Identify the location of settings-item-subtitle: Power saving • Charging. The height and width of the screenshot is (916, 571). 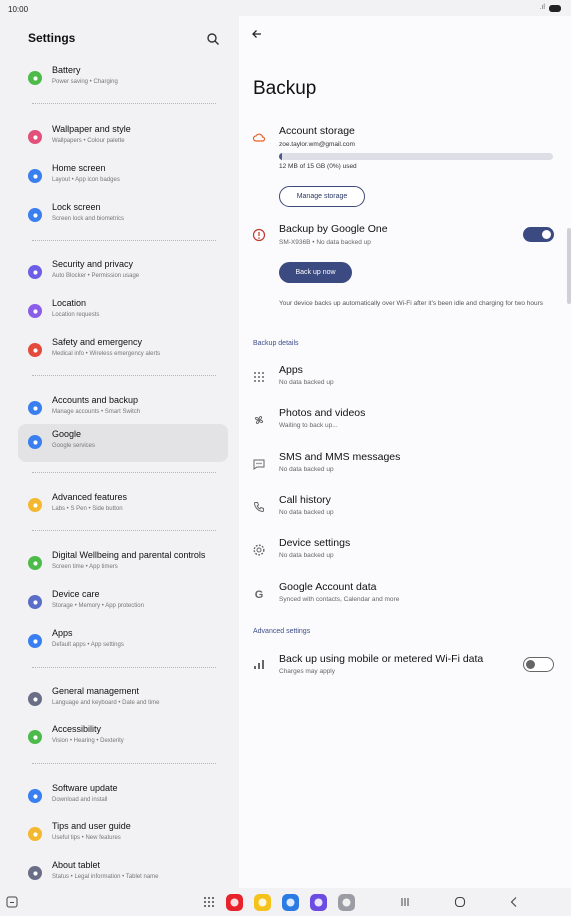
(85, 82).